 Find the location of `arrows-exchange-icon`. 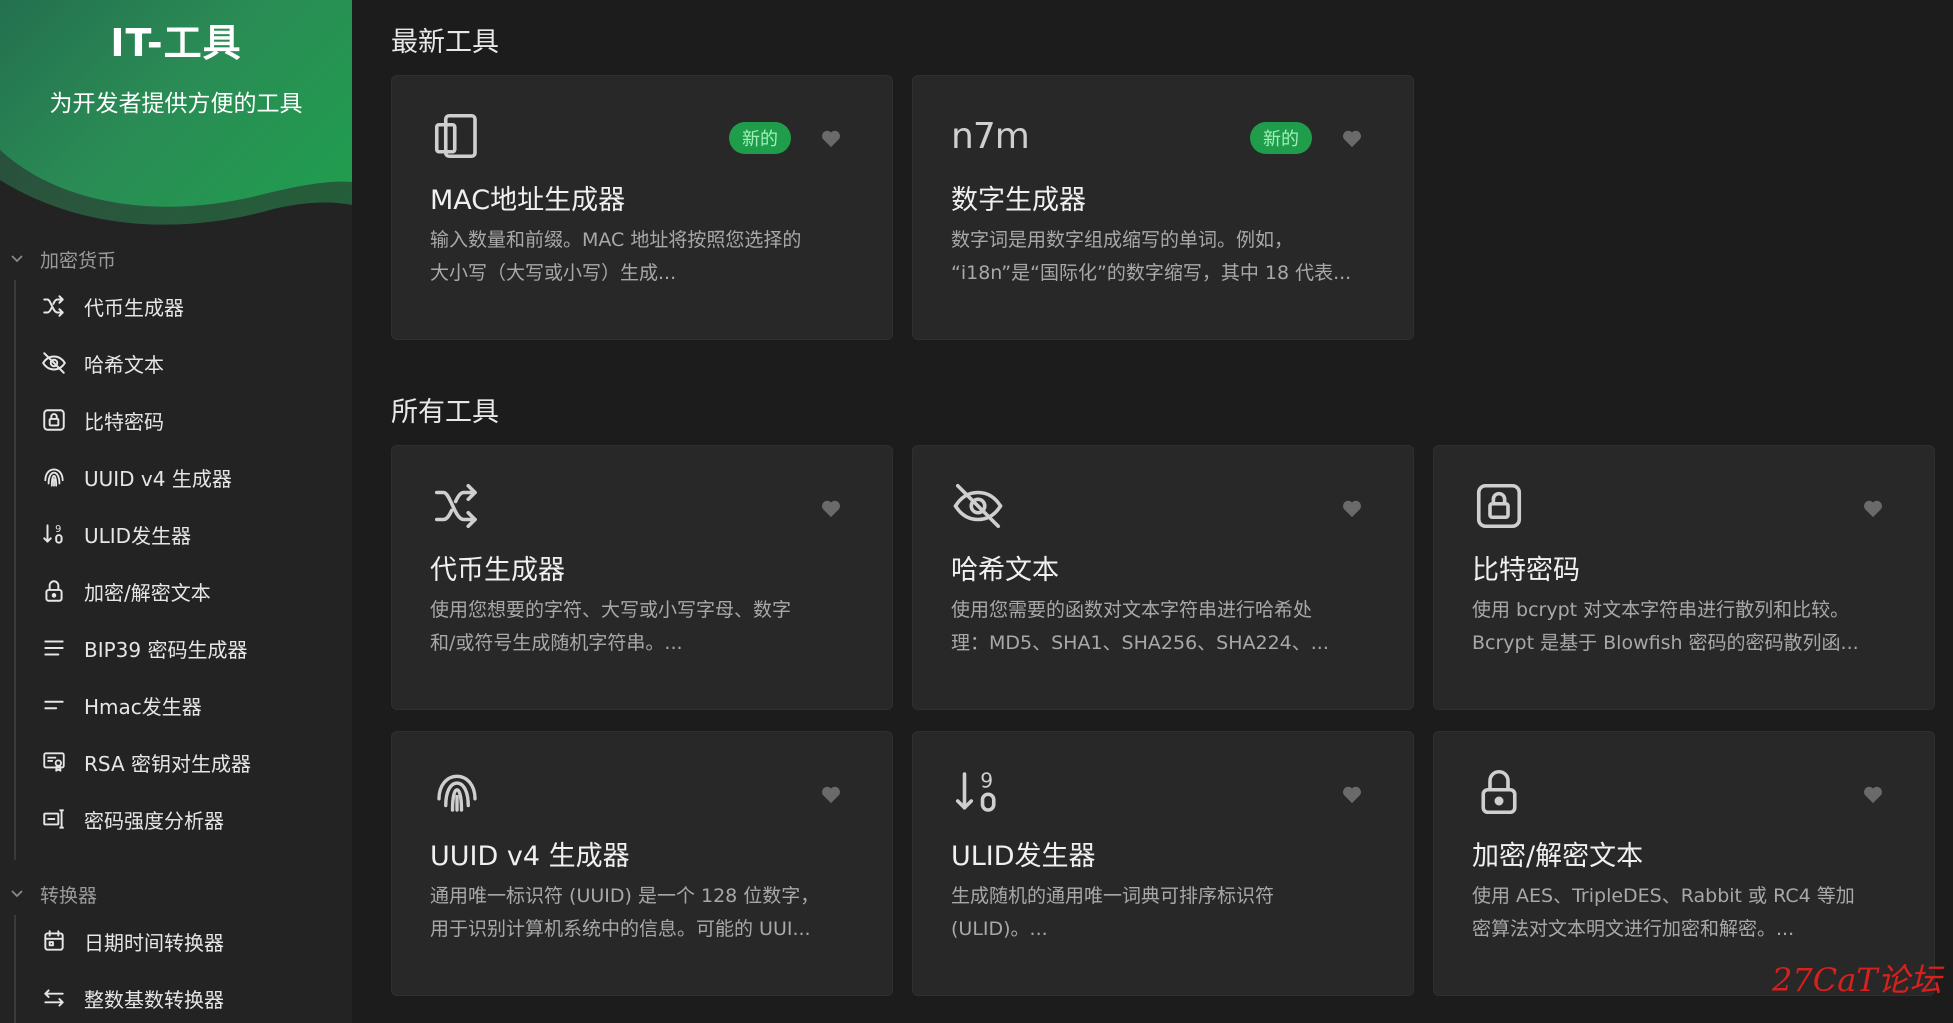

arrows-exchange-icon is located at coordinates (54, 998).